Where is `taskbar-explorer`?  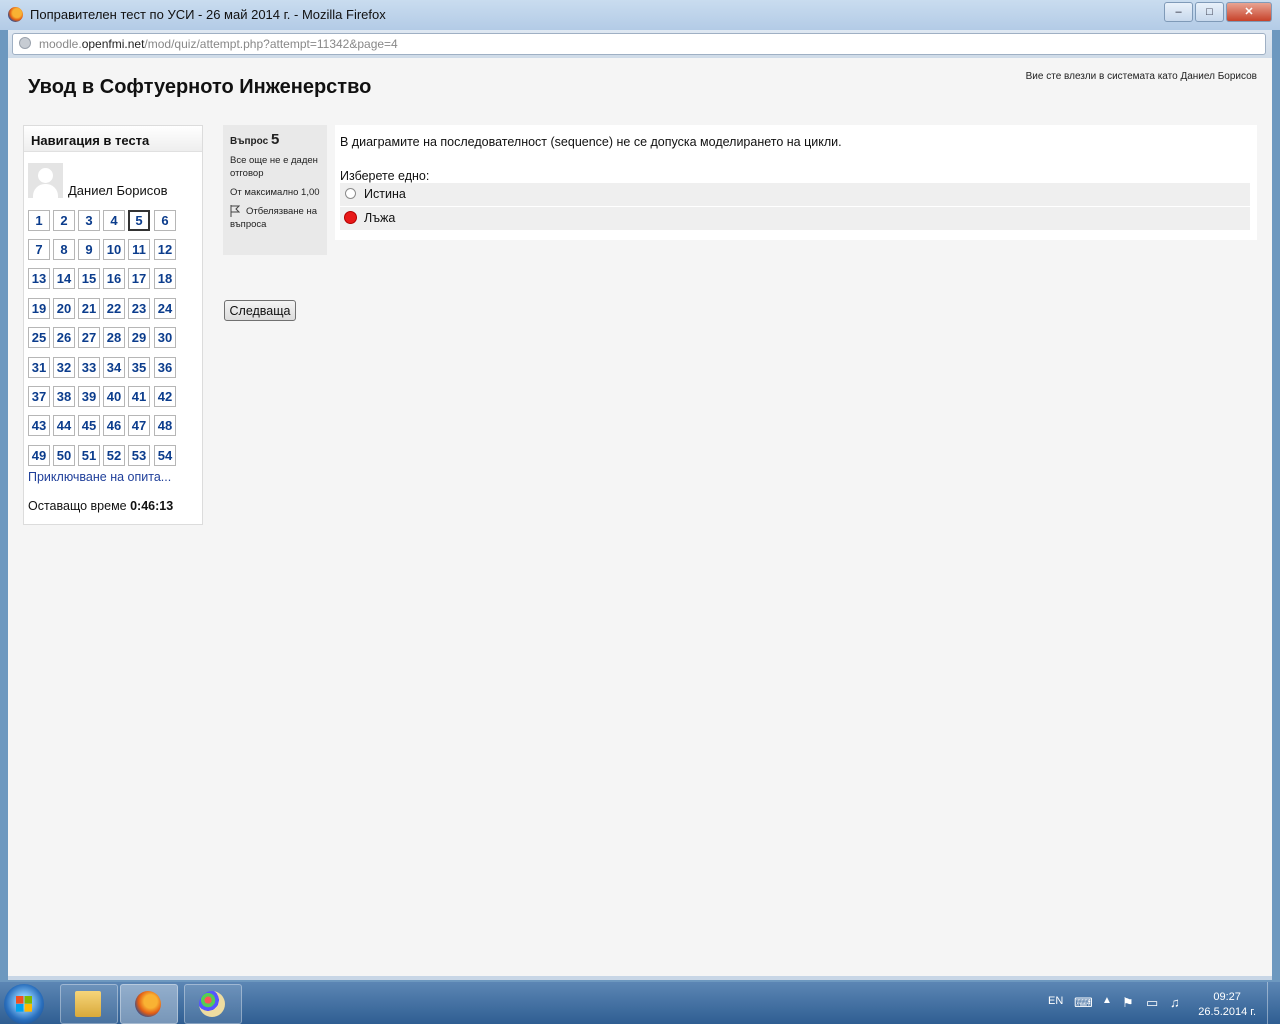 taskbar-explorer is located at coordinates (89, 1004).